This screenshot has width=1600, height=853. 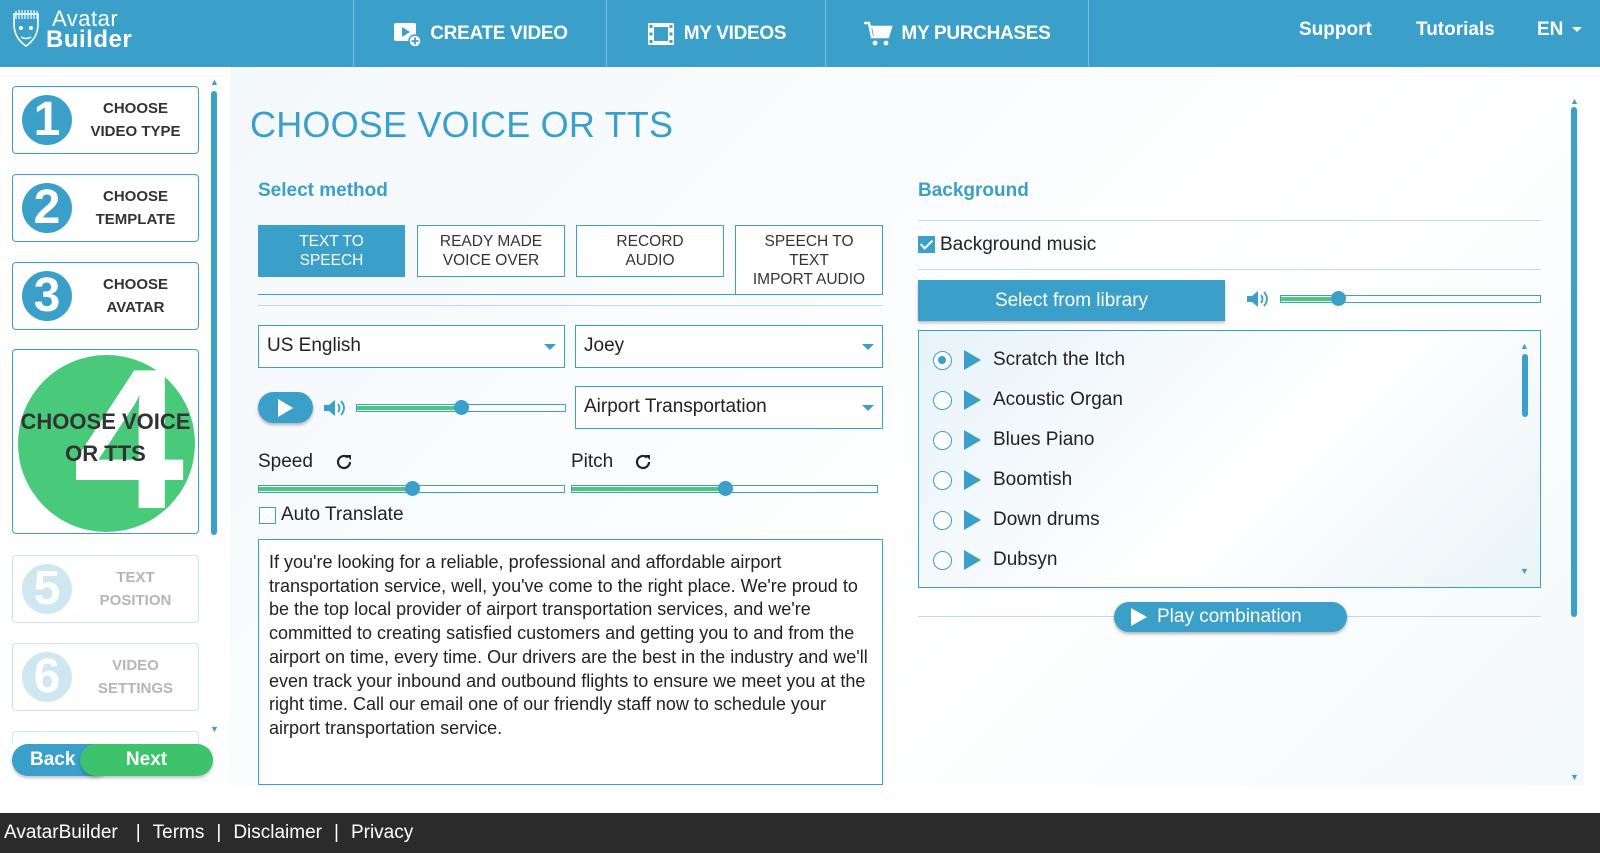 I want to click on step-choose-template: 2 CHOOSE TEMPLATE, so click(x=105, y=208).